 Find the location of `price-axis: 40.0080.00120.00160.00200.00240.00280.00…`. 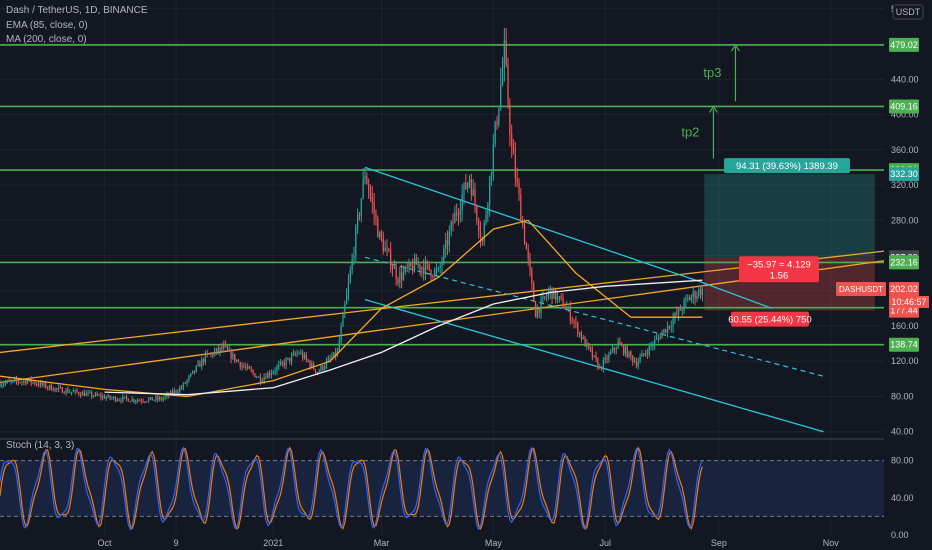

price-axis: 40.0080.00120.00160.00200.00240.00280.00… is located at coordinates (909, 275).